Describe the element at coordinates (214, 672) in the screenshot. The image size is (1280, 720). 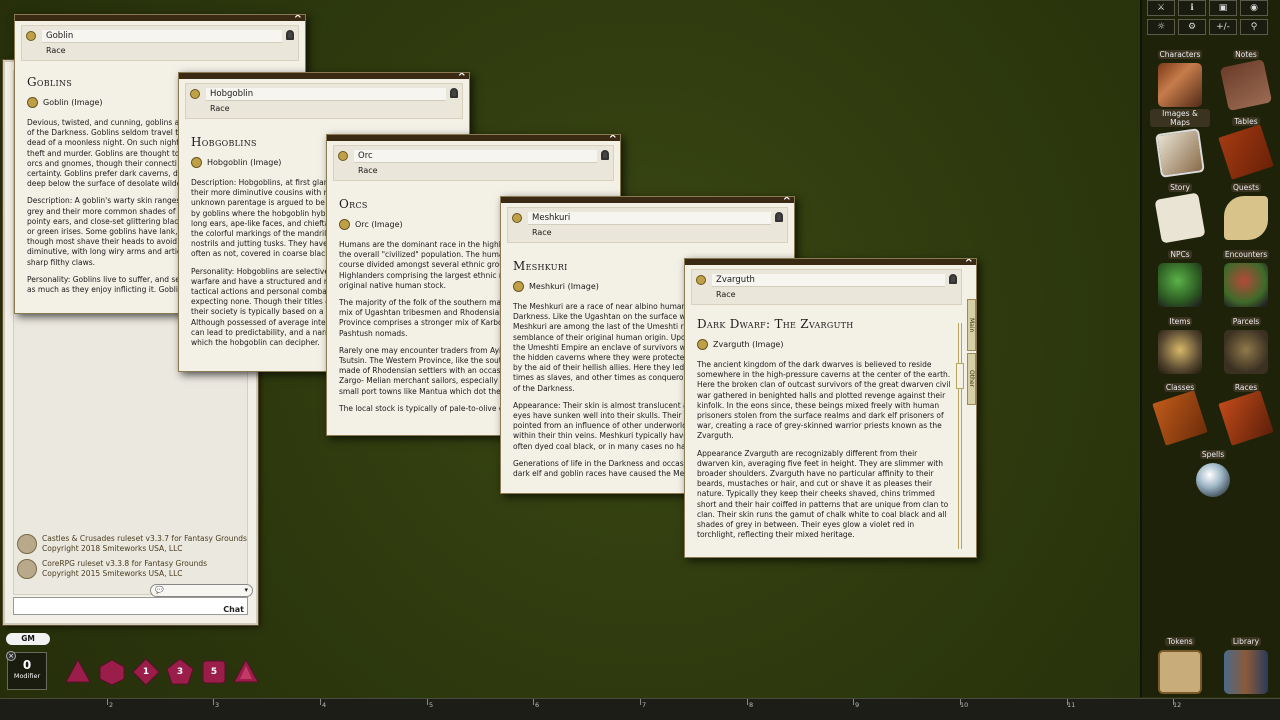
I see `d12-die-icon: 5` at that location.